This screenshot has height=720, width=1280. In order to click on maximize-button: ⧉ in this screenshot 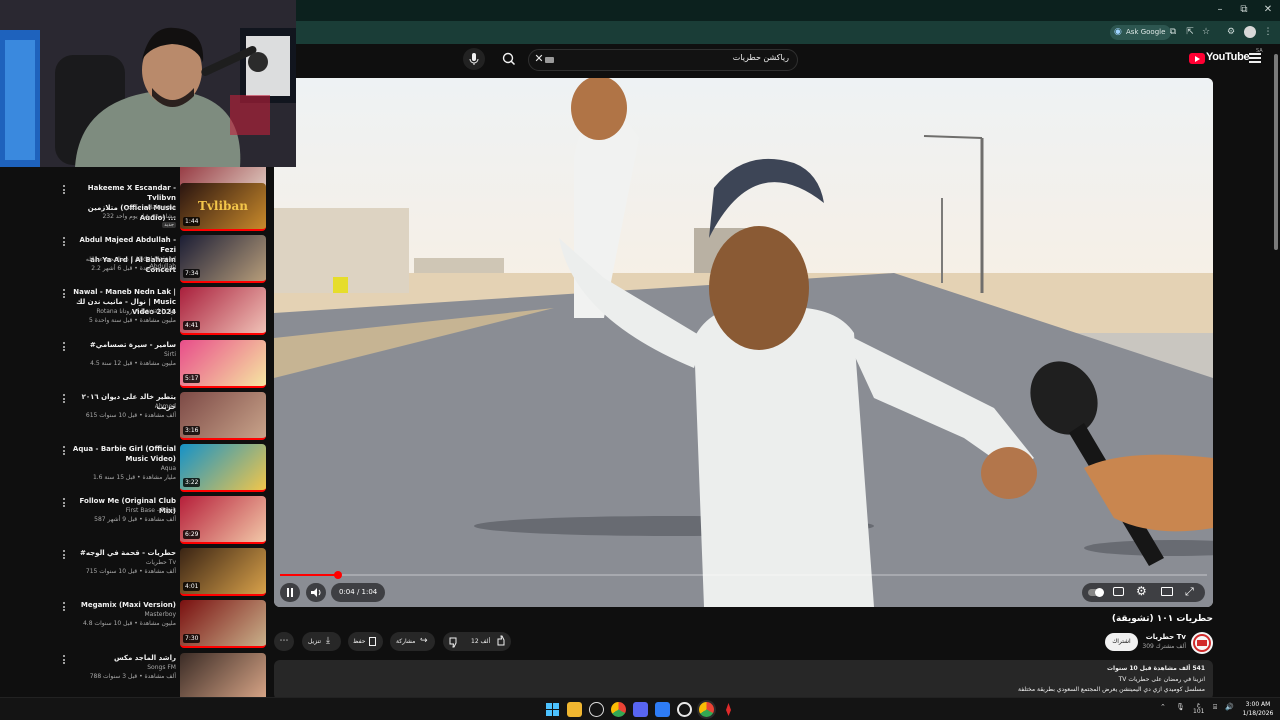, I will do `click(1244, 10)`.